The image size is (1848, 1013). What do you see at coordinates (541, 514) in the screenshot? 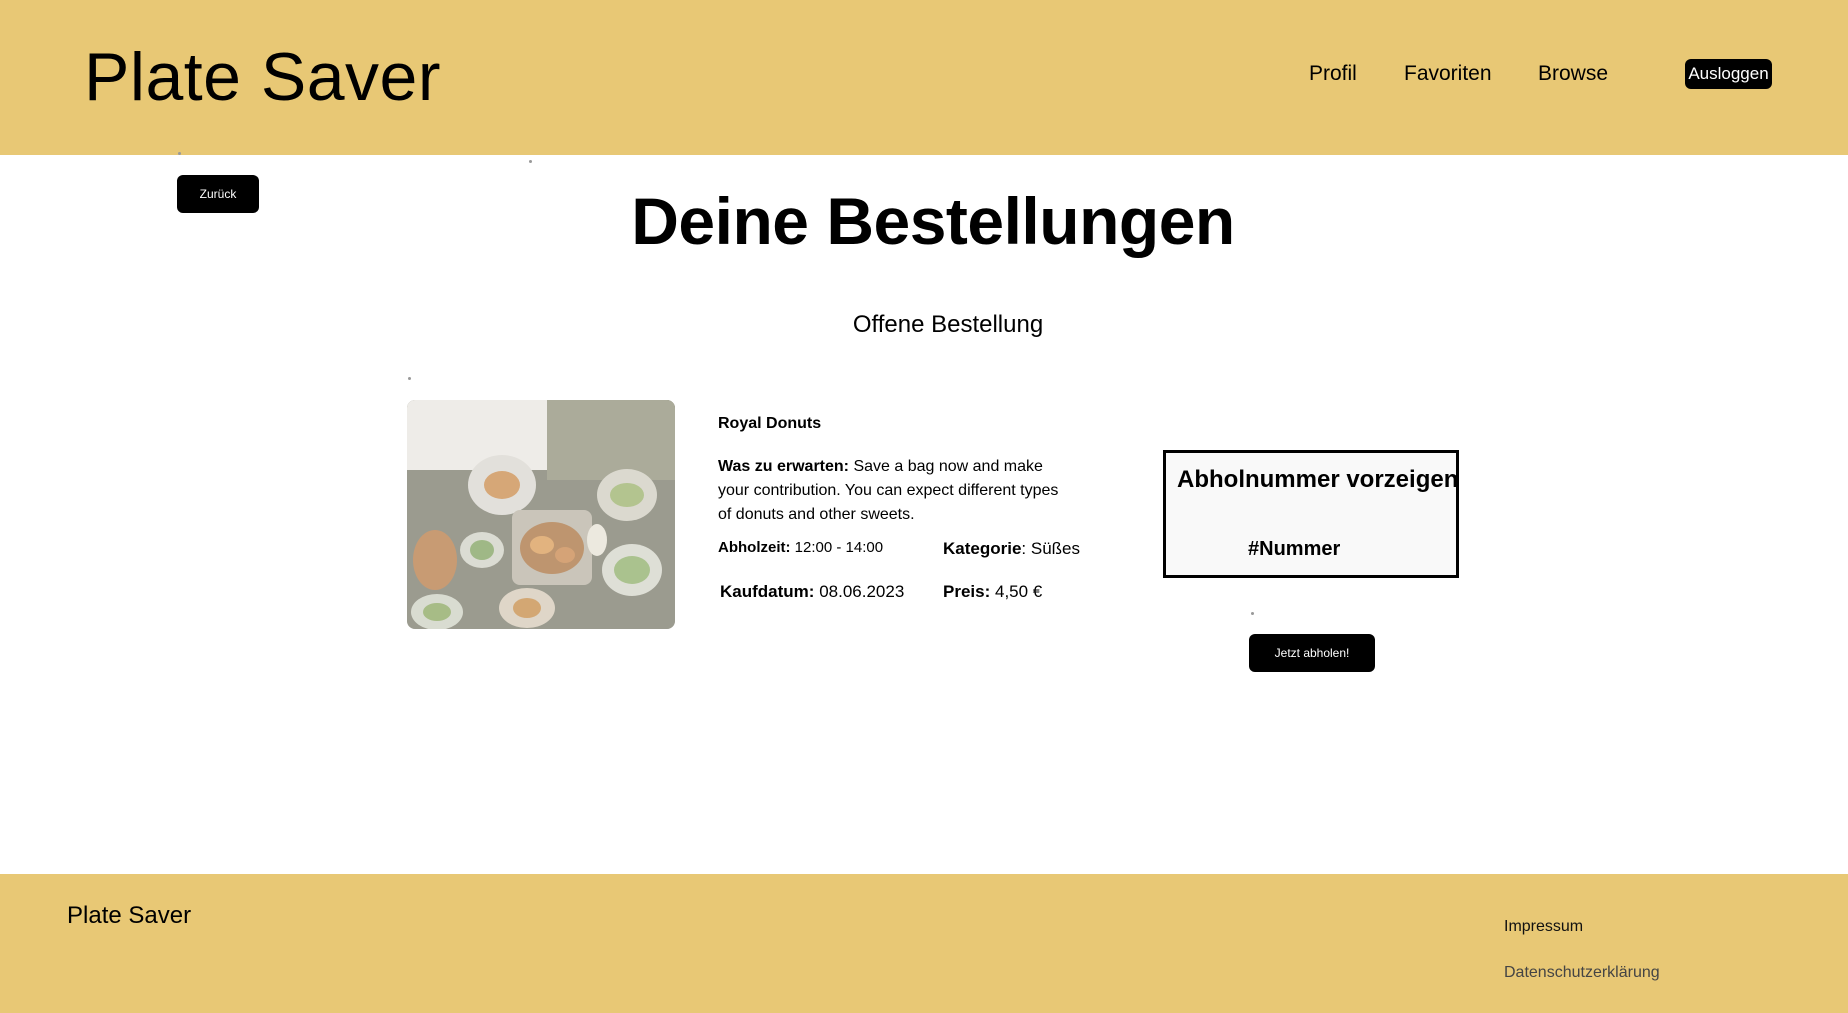
I see `food-image` at bounding box center [541, 514].